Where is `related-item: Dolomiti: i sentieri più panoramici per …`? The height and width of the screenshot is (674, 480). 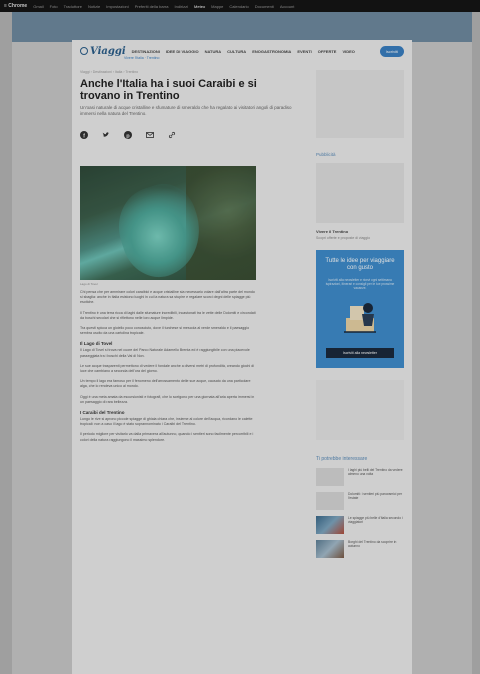 related-item: Dolomiti: i sentieri più panoramici per … is located at coordinates (361, 501).